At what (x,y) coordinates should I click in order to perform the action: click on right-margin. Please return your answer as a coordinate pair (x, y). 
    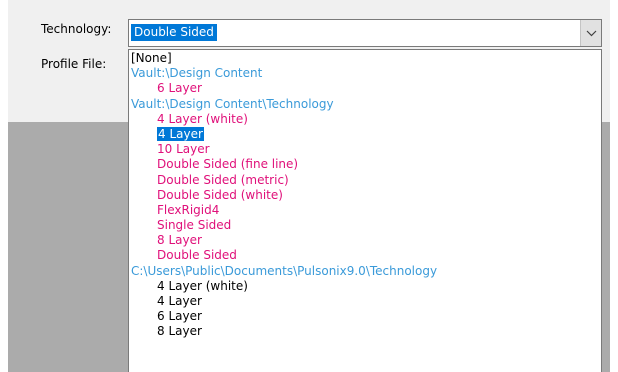
    Looking at the image, I should click on (614, 186).